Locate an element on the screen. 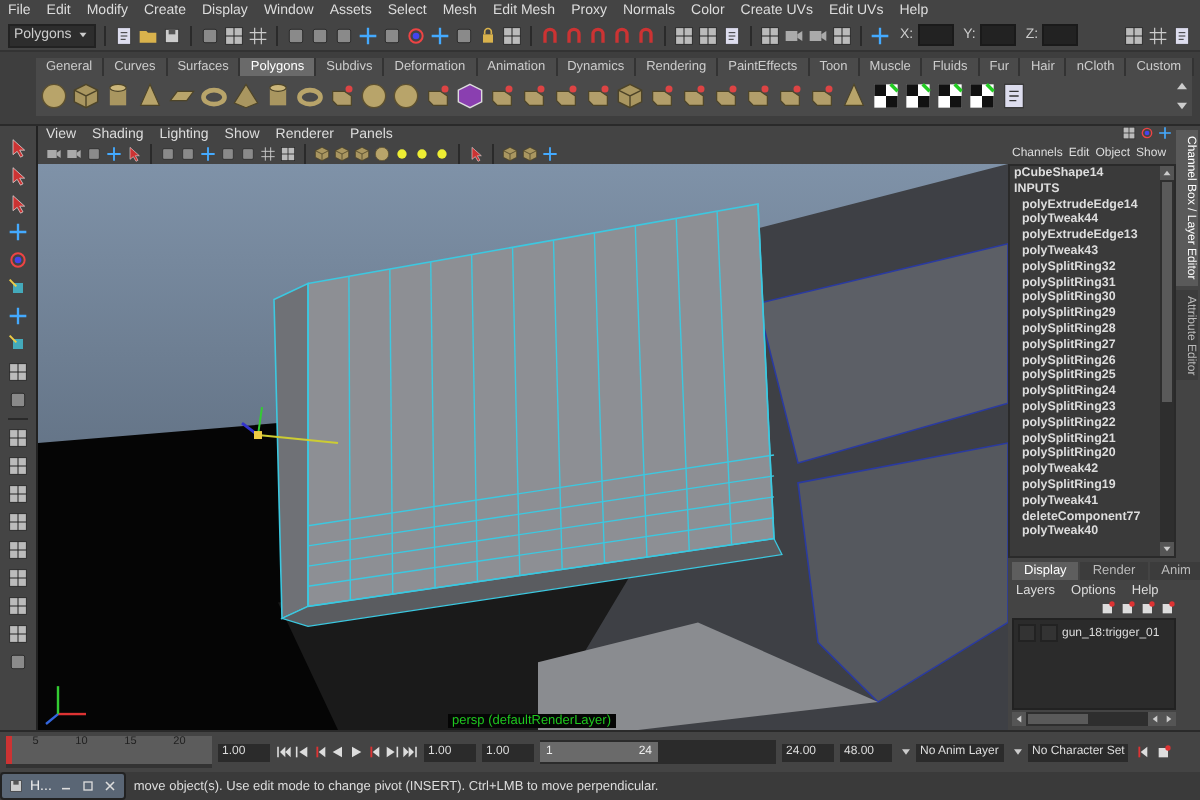 The height and width of the screenshot is (800, 1200). scrollbar is located at coordinates (1167, 361).